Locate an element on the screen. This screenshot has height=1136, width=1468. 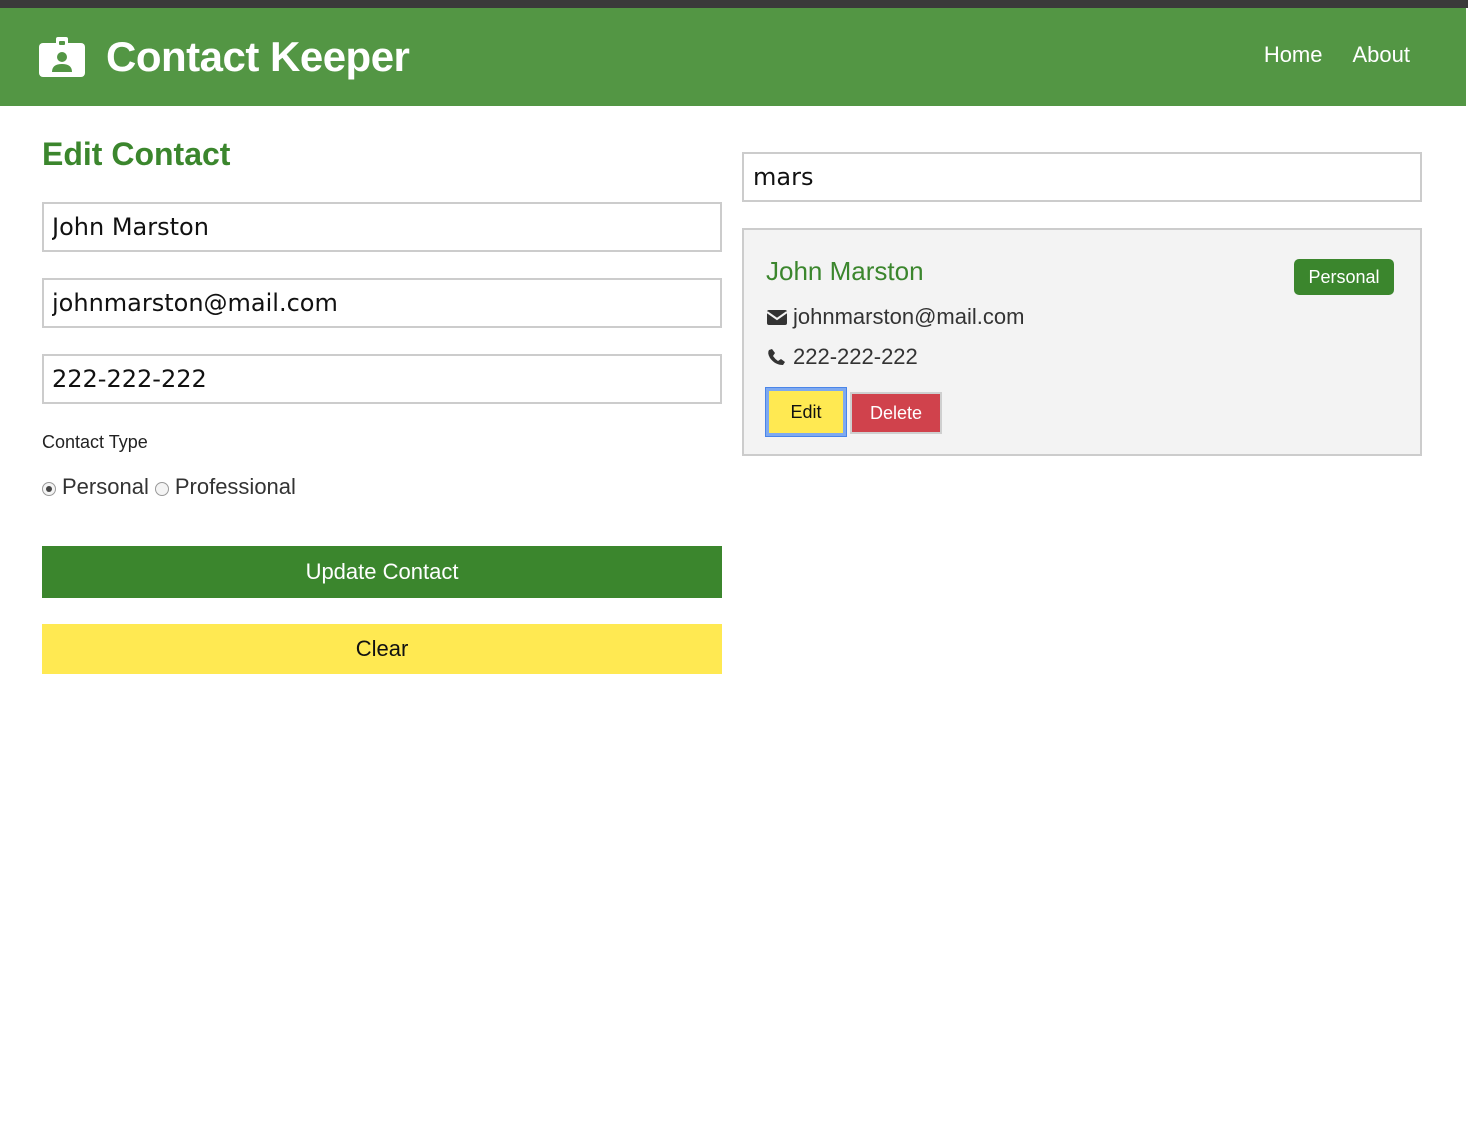
radio-personal: Personal is located at coordinates (95, 487).